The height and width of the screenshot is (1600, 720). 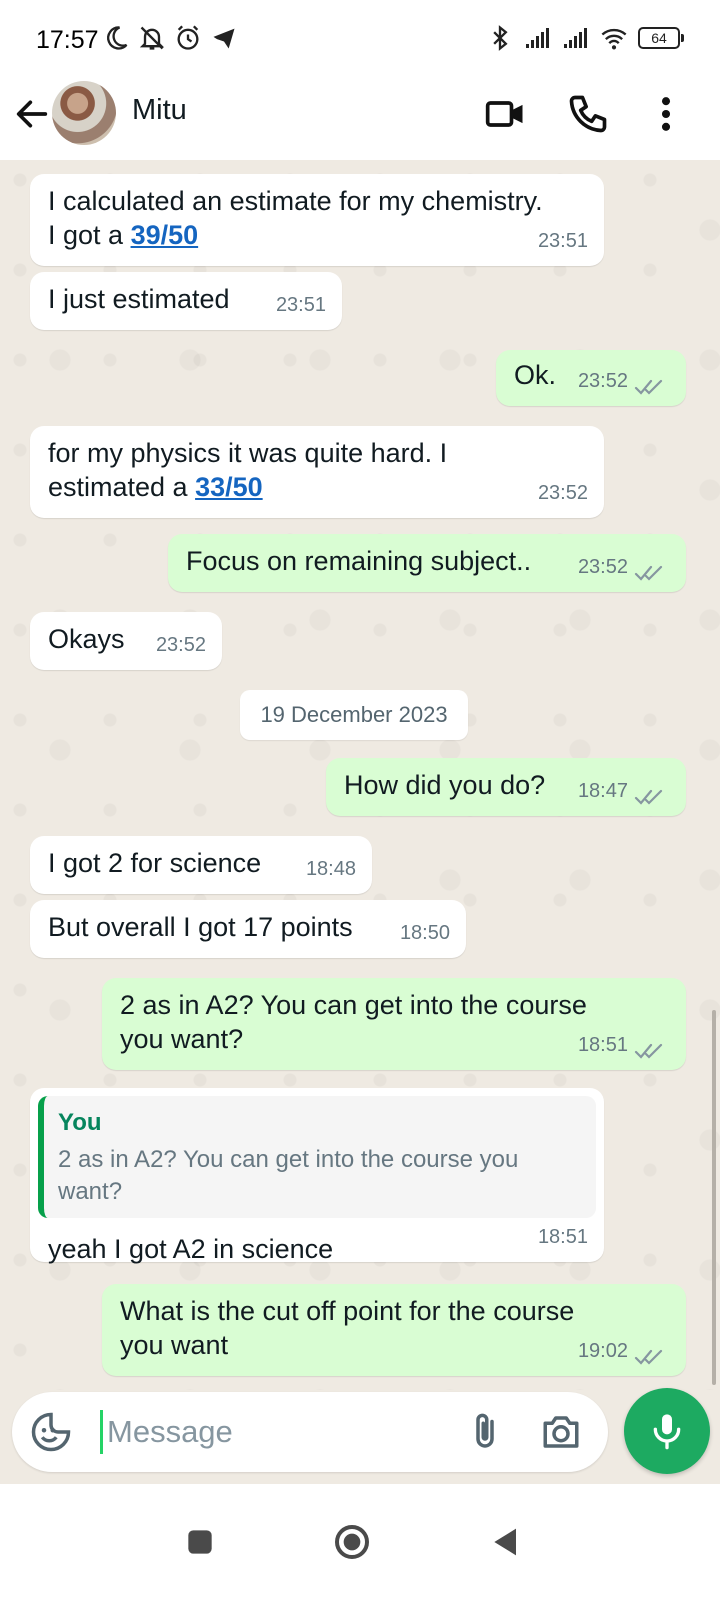 I want to click on camera-icon, so click(x=561, y=1432).